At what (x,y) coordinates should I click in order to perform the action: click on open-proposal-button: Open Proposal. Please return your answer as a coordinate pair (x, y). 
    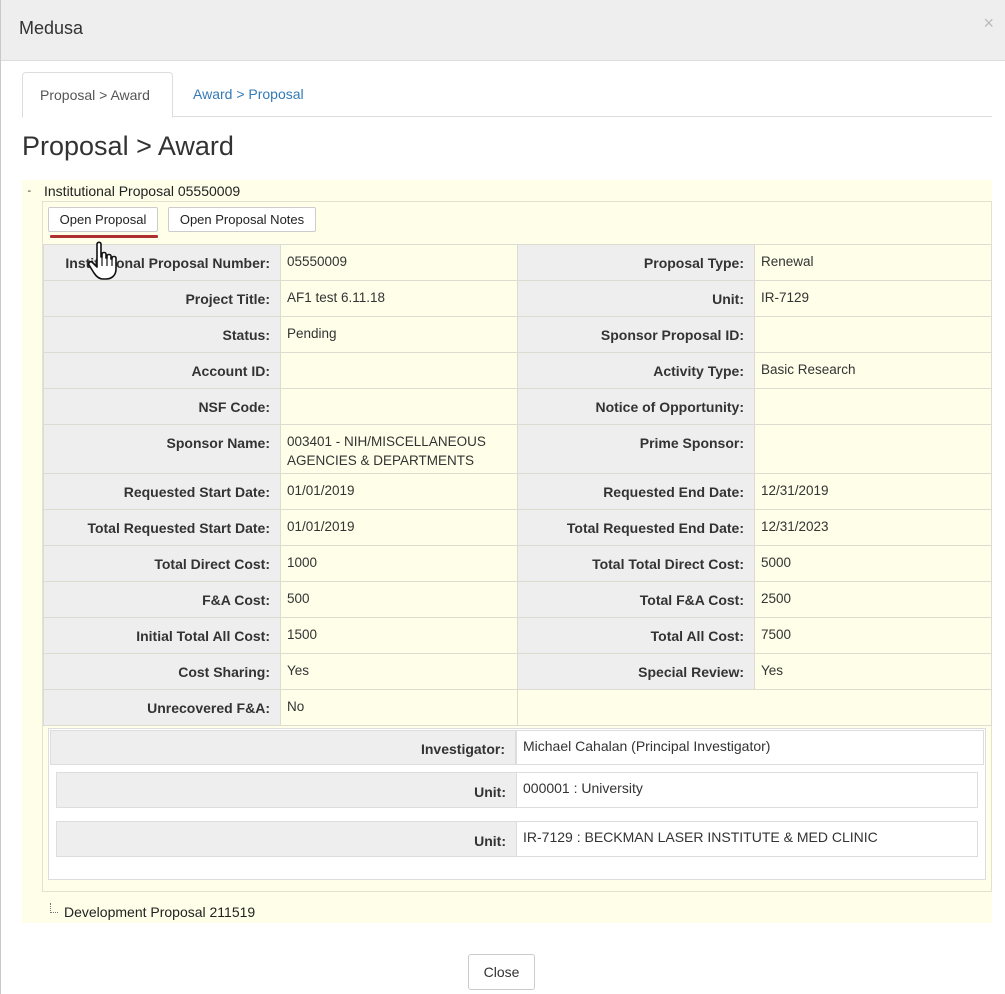
    Looking at the image, I should click on (103, 219).